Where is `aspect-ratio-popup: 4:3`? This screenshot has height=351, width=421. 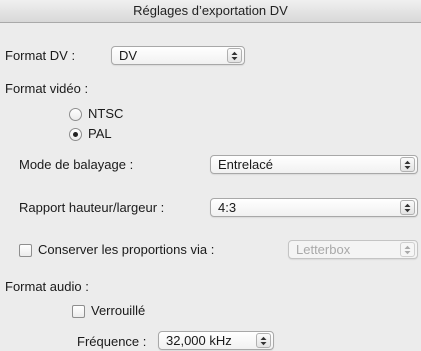 aspect-ratio-popup: 4:3 is located at coordinates (314, 207).